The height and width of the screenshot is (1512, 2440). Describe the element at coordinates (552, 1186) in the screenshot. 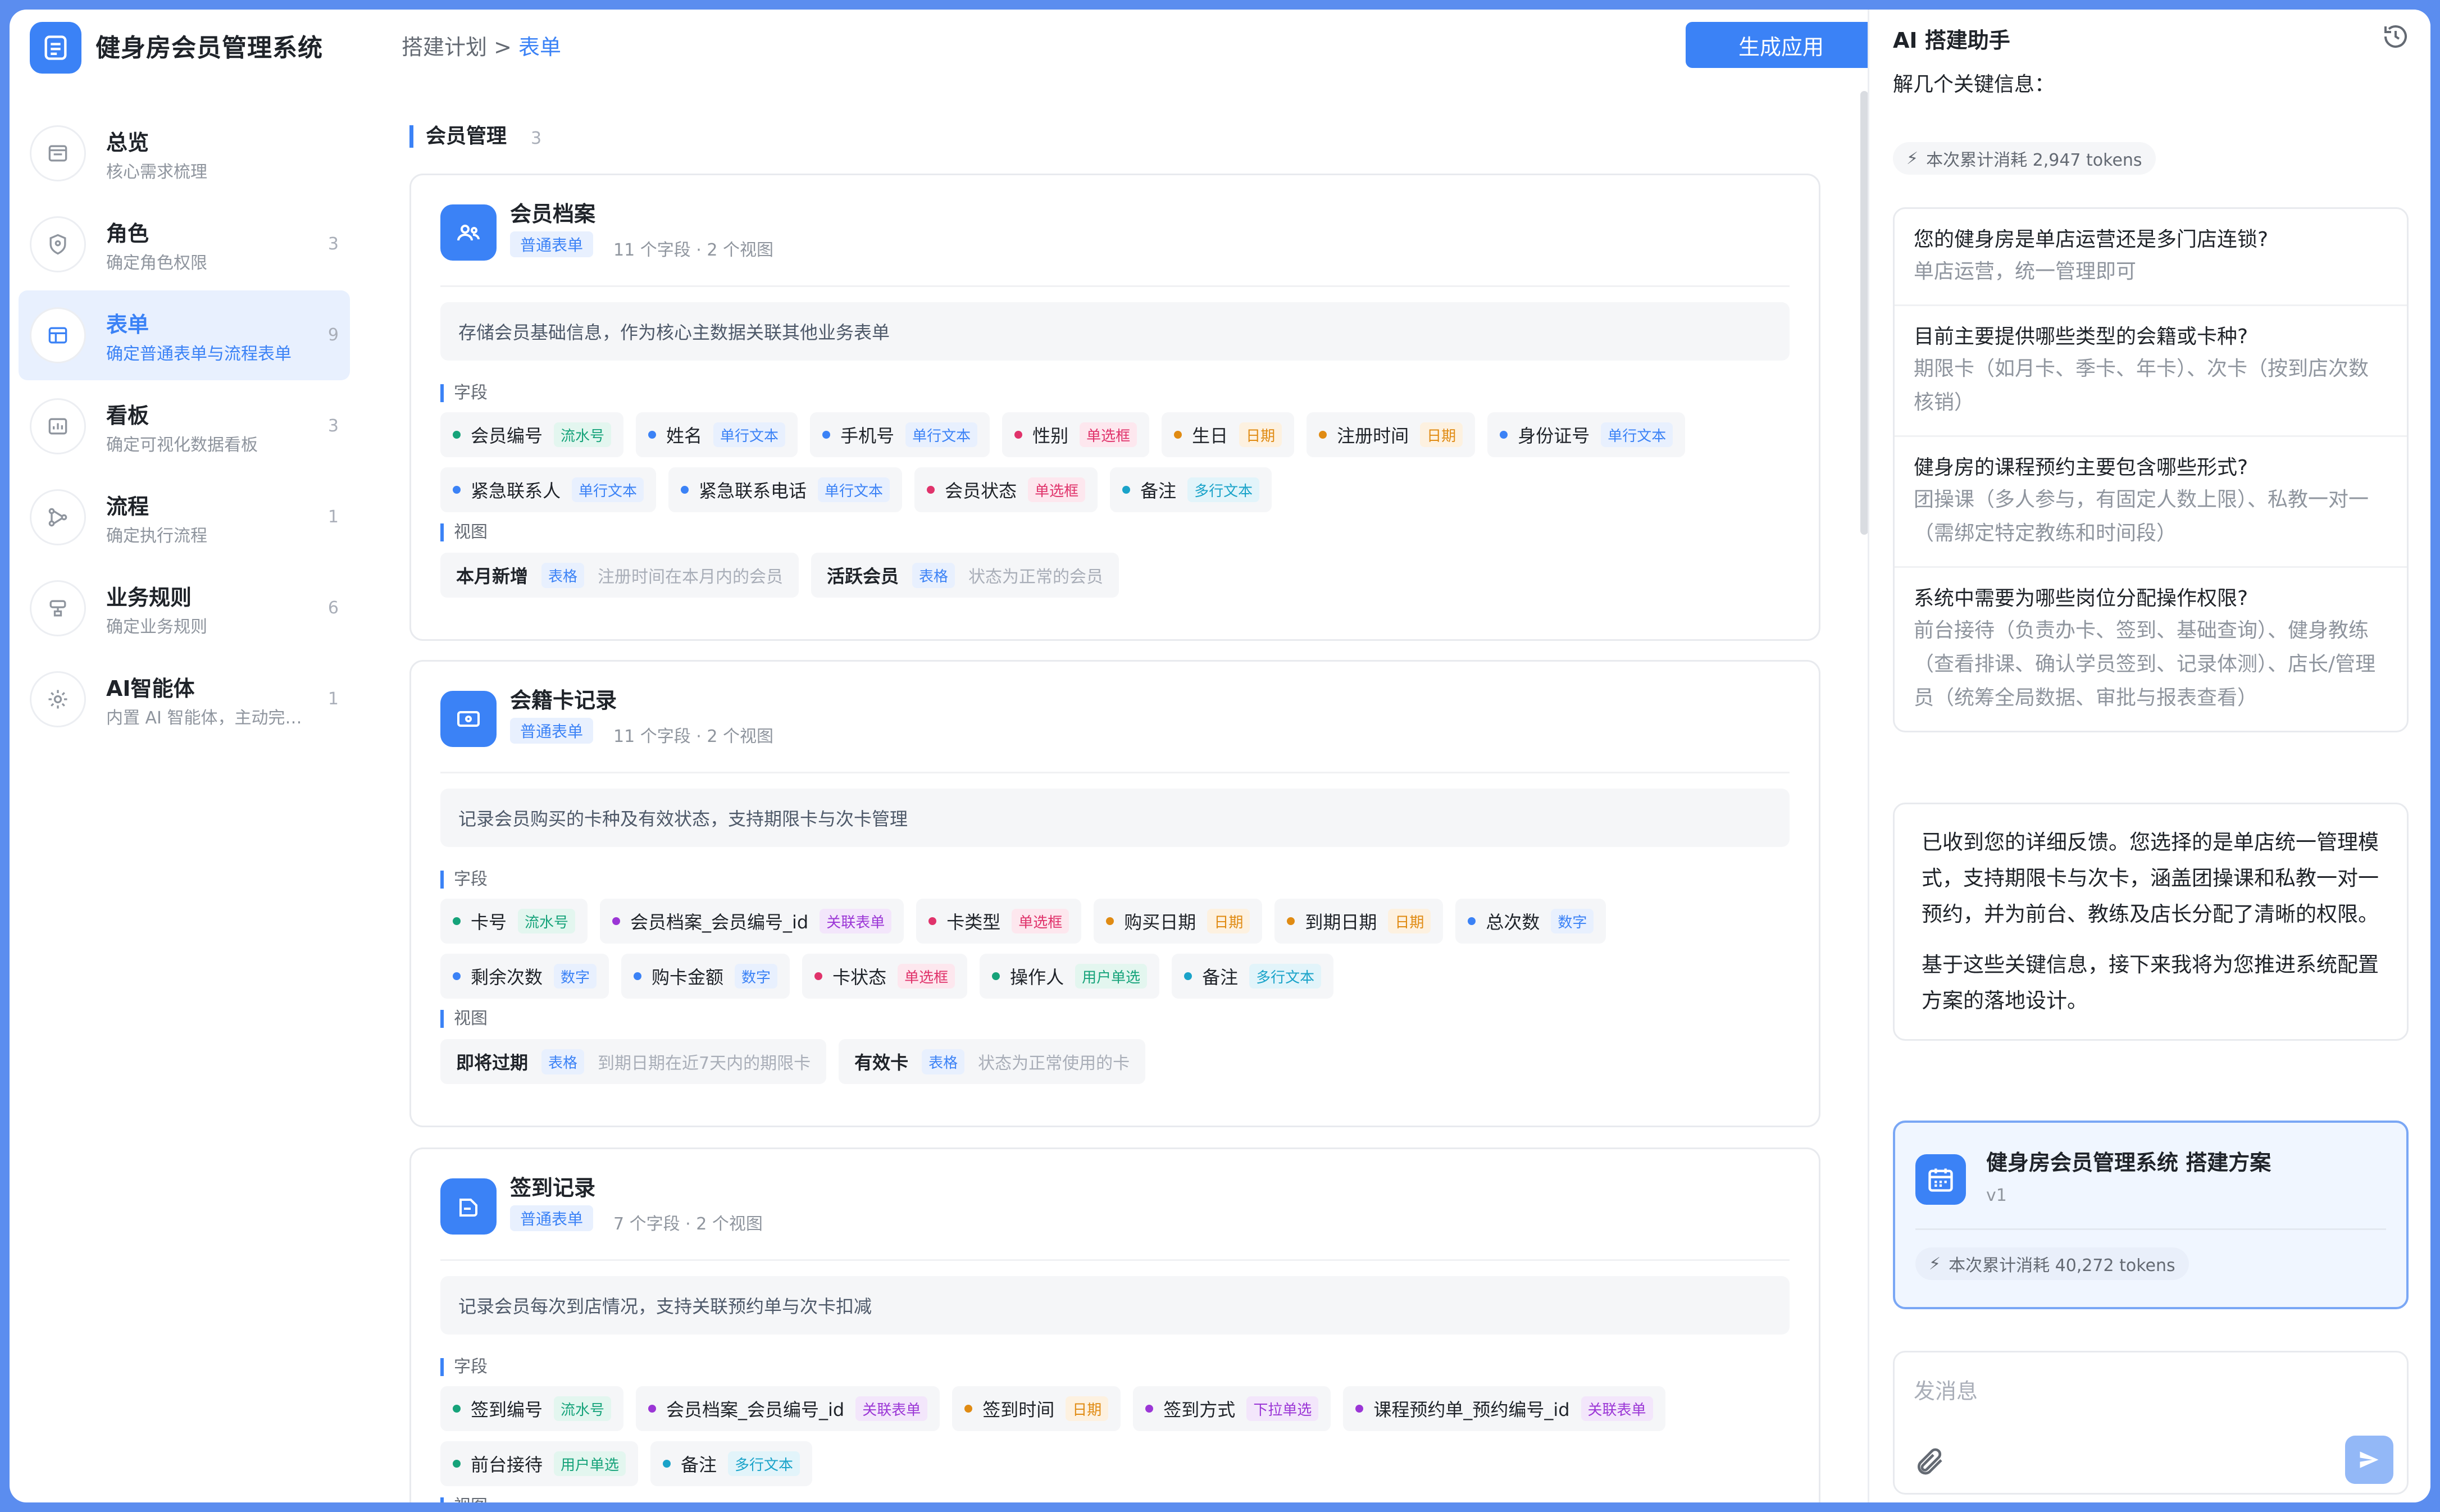

I see `form-title: 签到记录` at that location.